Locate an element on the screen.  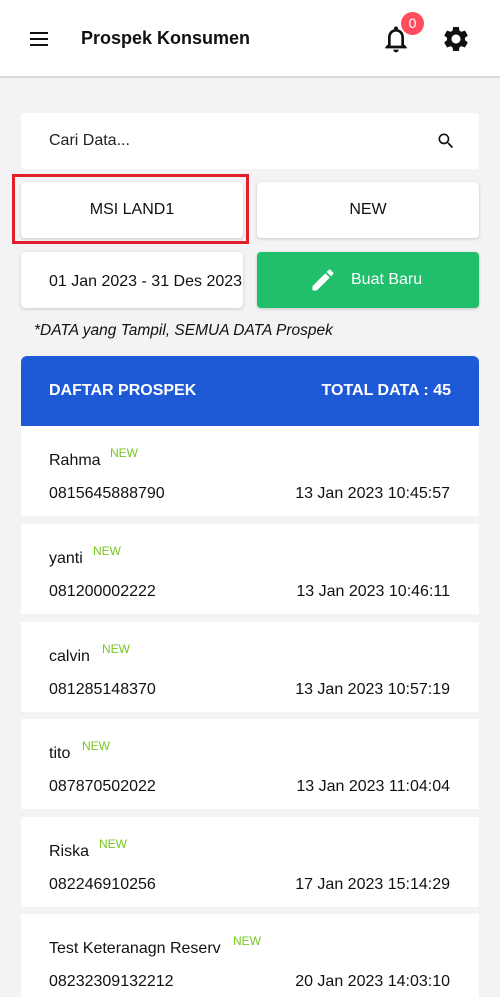
search-input is located at coordinates (239, 141).